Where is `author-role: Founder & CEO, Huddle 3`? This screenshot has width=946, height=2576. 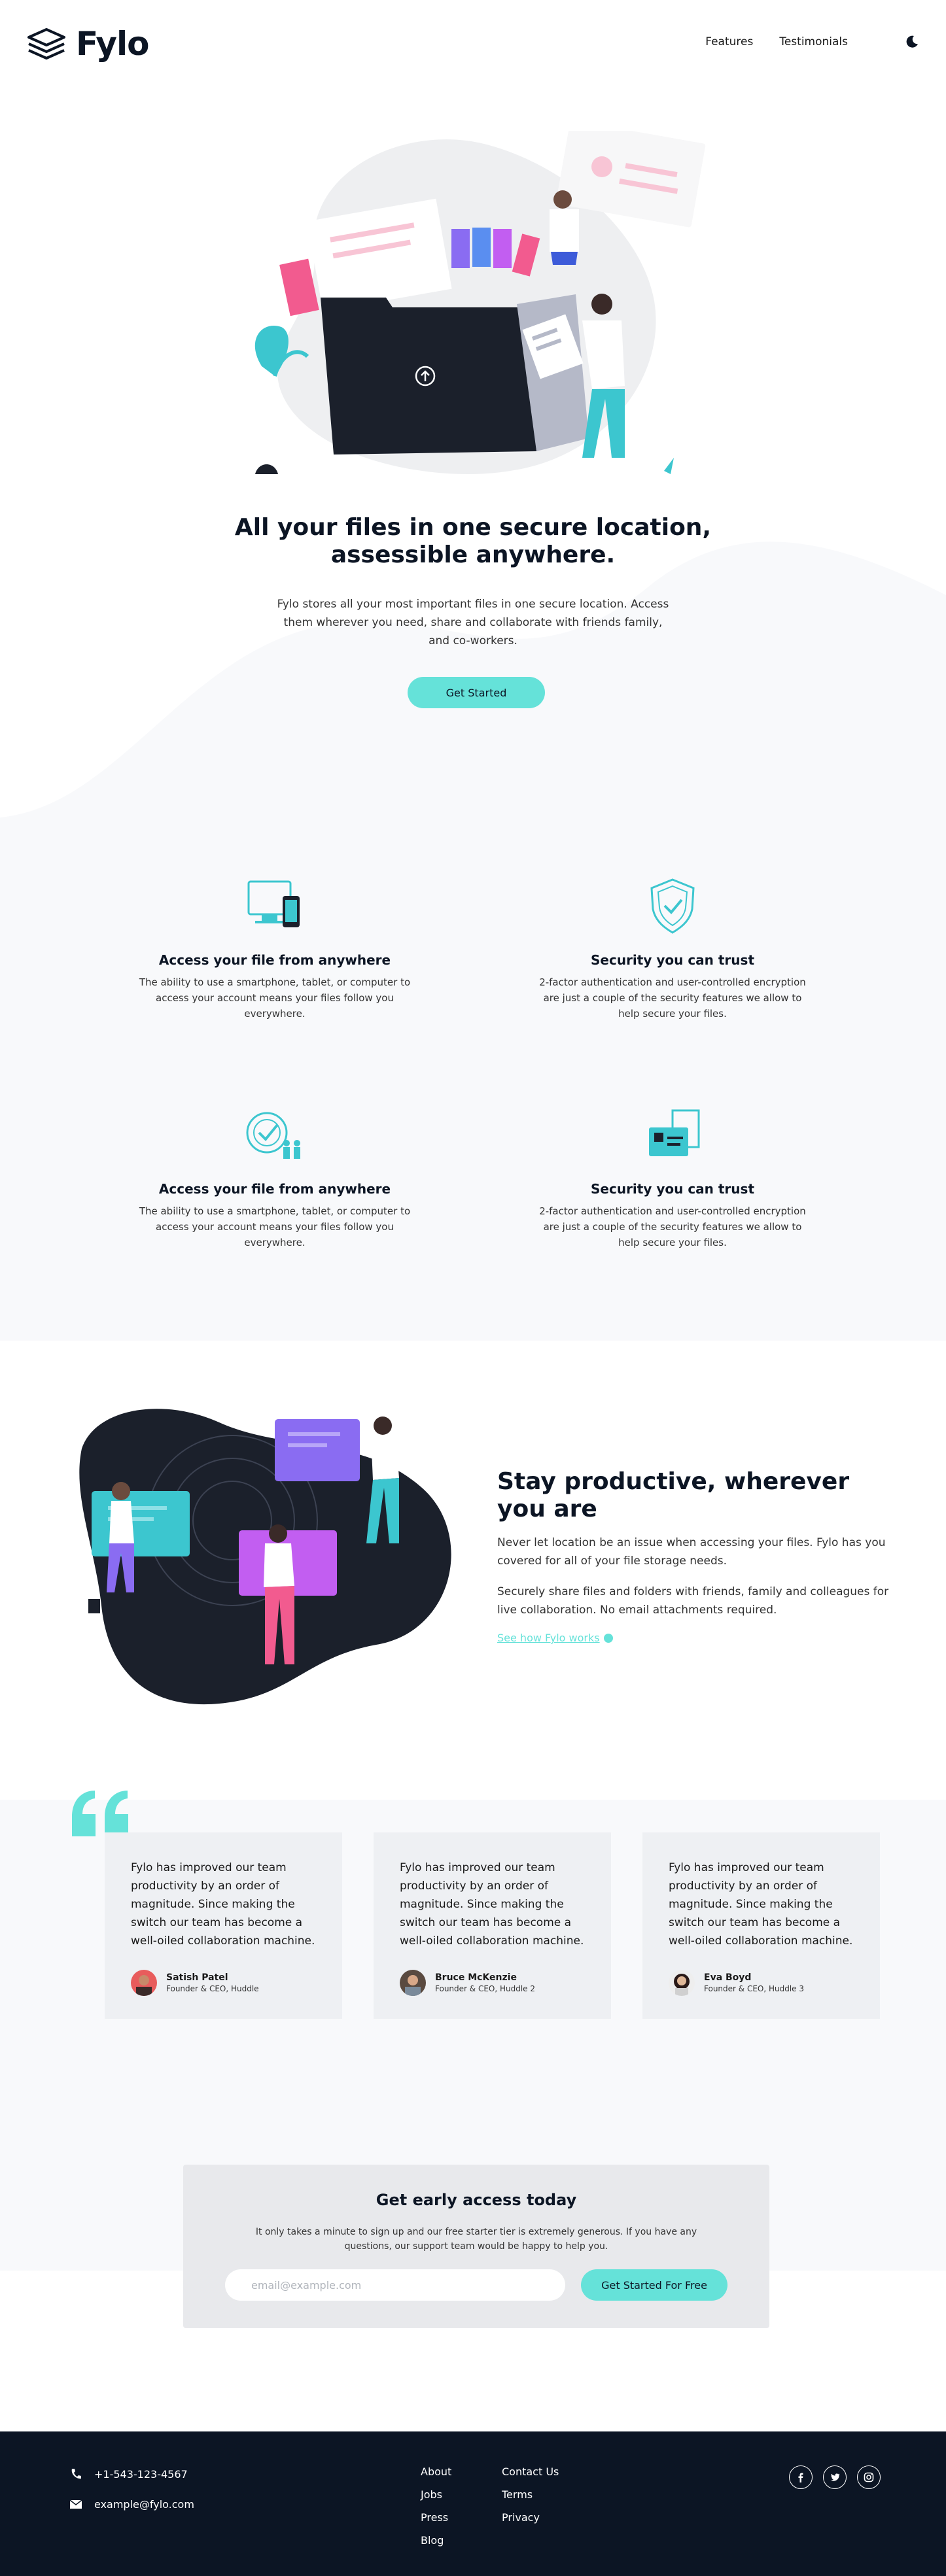 author-role: Founder & CEO, Huddle 3 is located at coordinates (755, 1989).